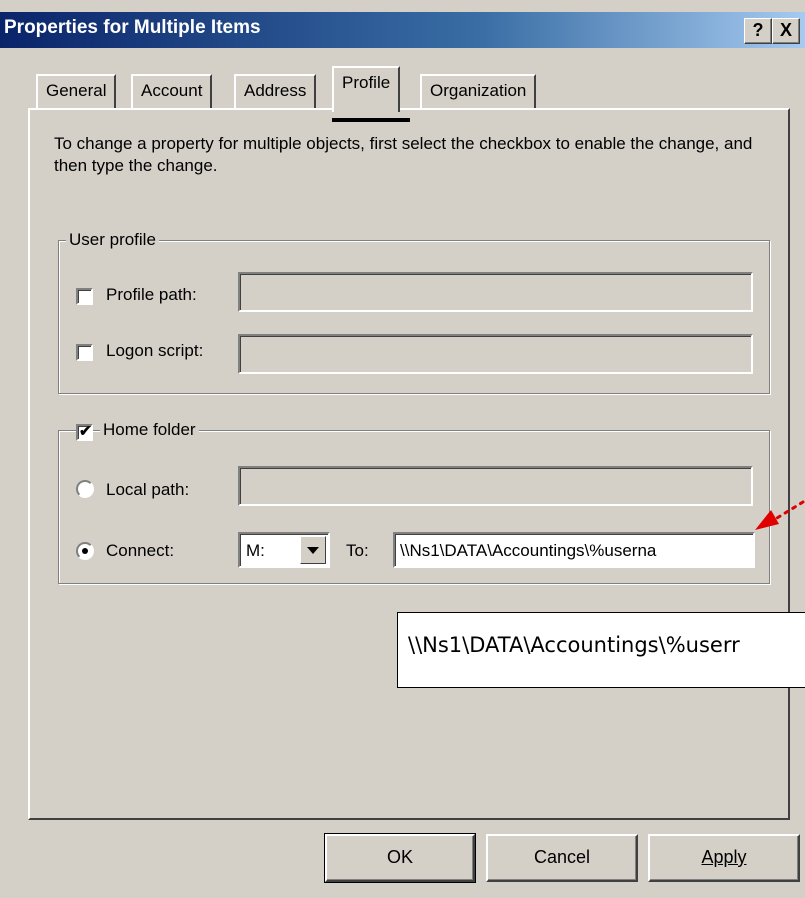 This screenshot has width=805, height=898. I want to click on connect-radio, so click(85, 551).